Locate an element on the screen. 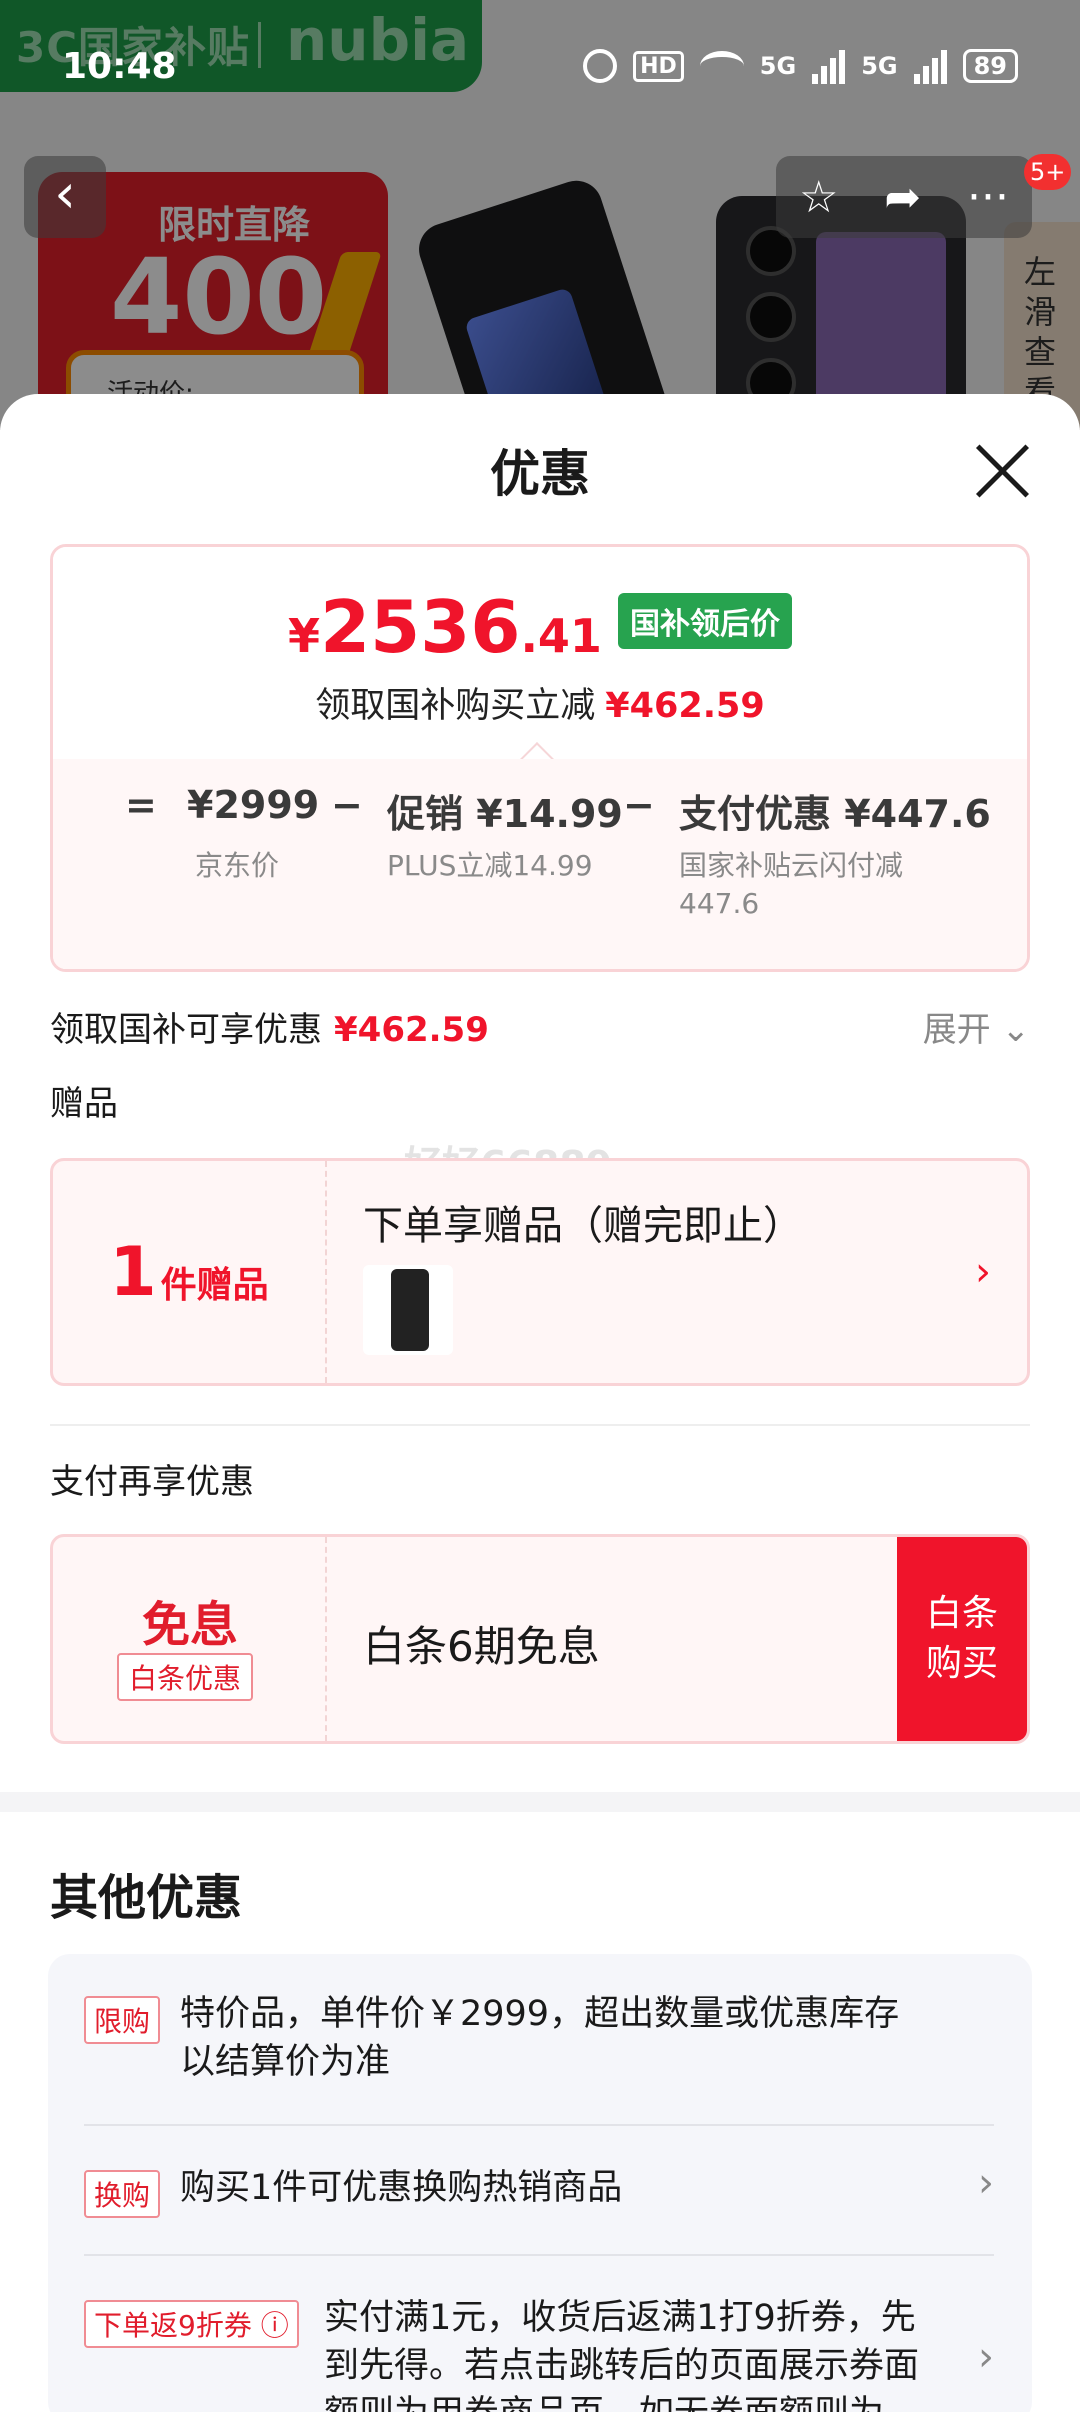  list-item: 换购 购买1件可优惠换购热销商品 › is located at coordinates (539, 2194).